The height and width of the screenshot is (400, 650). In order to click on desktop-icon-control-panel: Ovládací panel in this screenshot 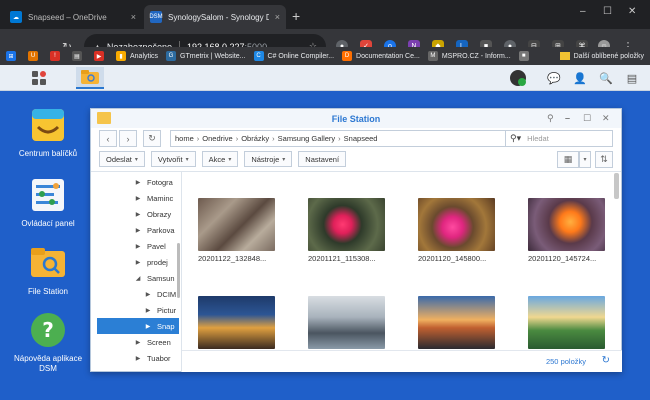, I will do `click(48, 202)`.